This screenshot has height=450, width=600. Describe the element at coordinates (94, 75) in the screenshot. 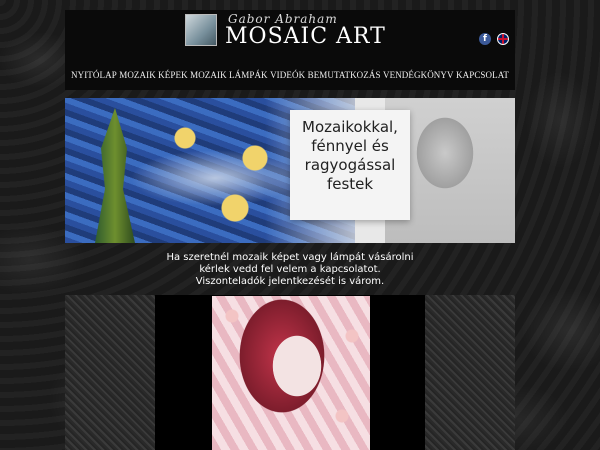

I see `nav-item-home: NYITÓLAP` at that location.